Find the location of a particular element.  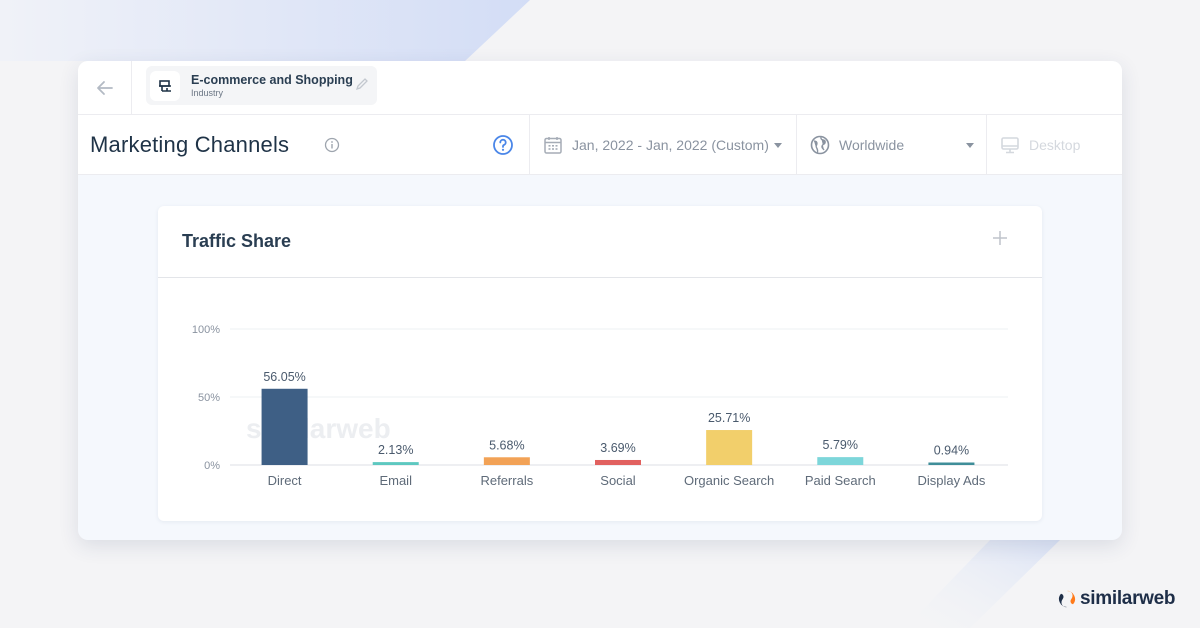

desktop-icon is located at coordinates (1010, 145).